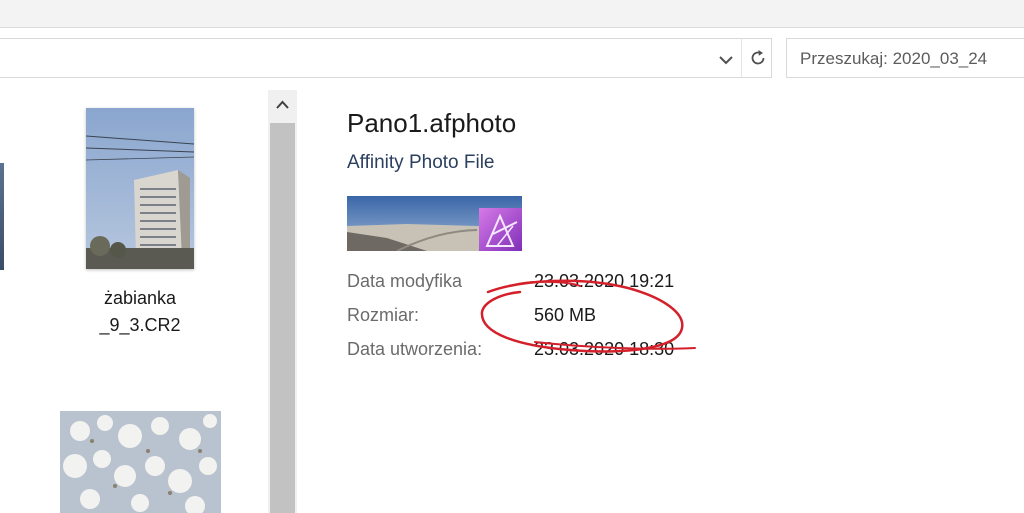 Image resolution: width=1024 pixels, height=513 pixels. I want to click on property-label-modified: Data modyfika, so click(405, 281).